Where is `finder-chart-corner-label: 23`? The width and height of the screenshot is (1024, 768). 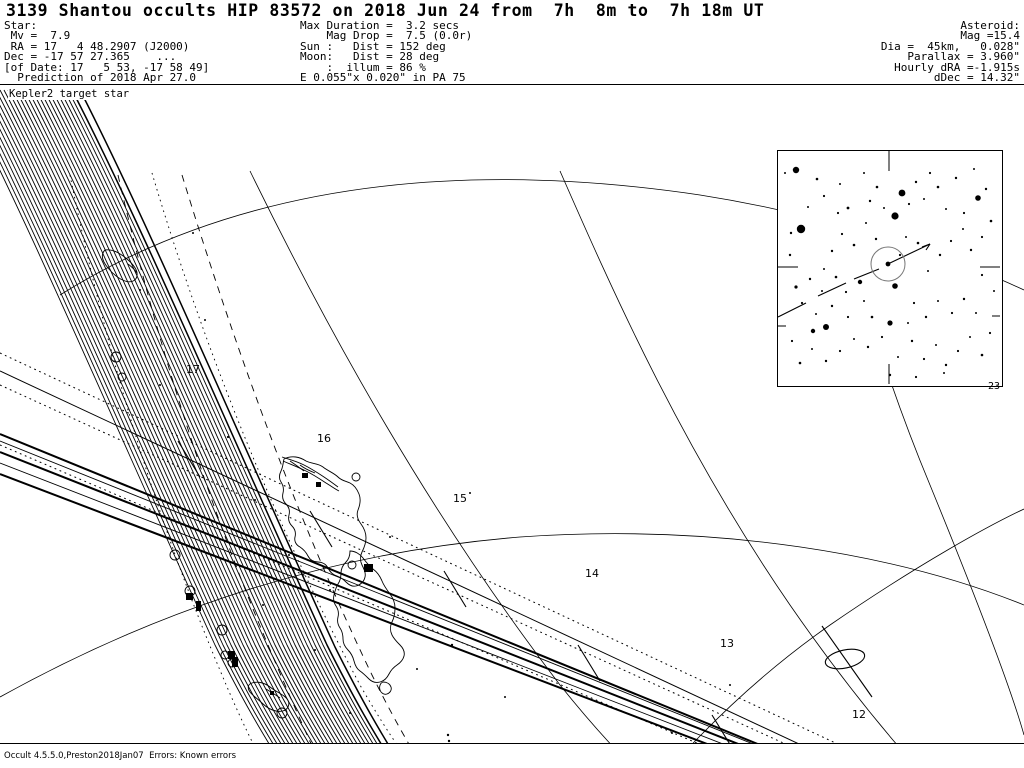
finder-chart-corner-label: 23 is located at coordinates (993, 386).